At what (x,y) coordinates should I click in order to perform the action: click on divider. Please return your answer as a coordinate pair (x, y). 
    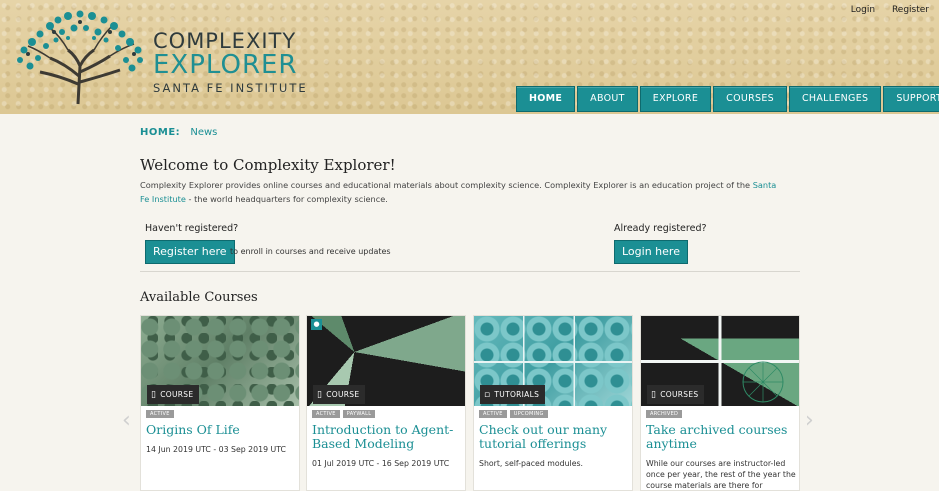
    Looking at the image, I should click on (470, 271).